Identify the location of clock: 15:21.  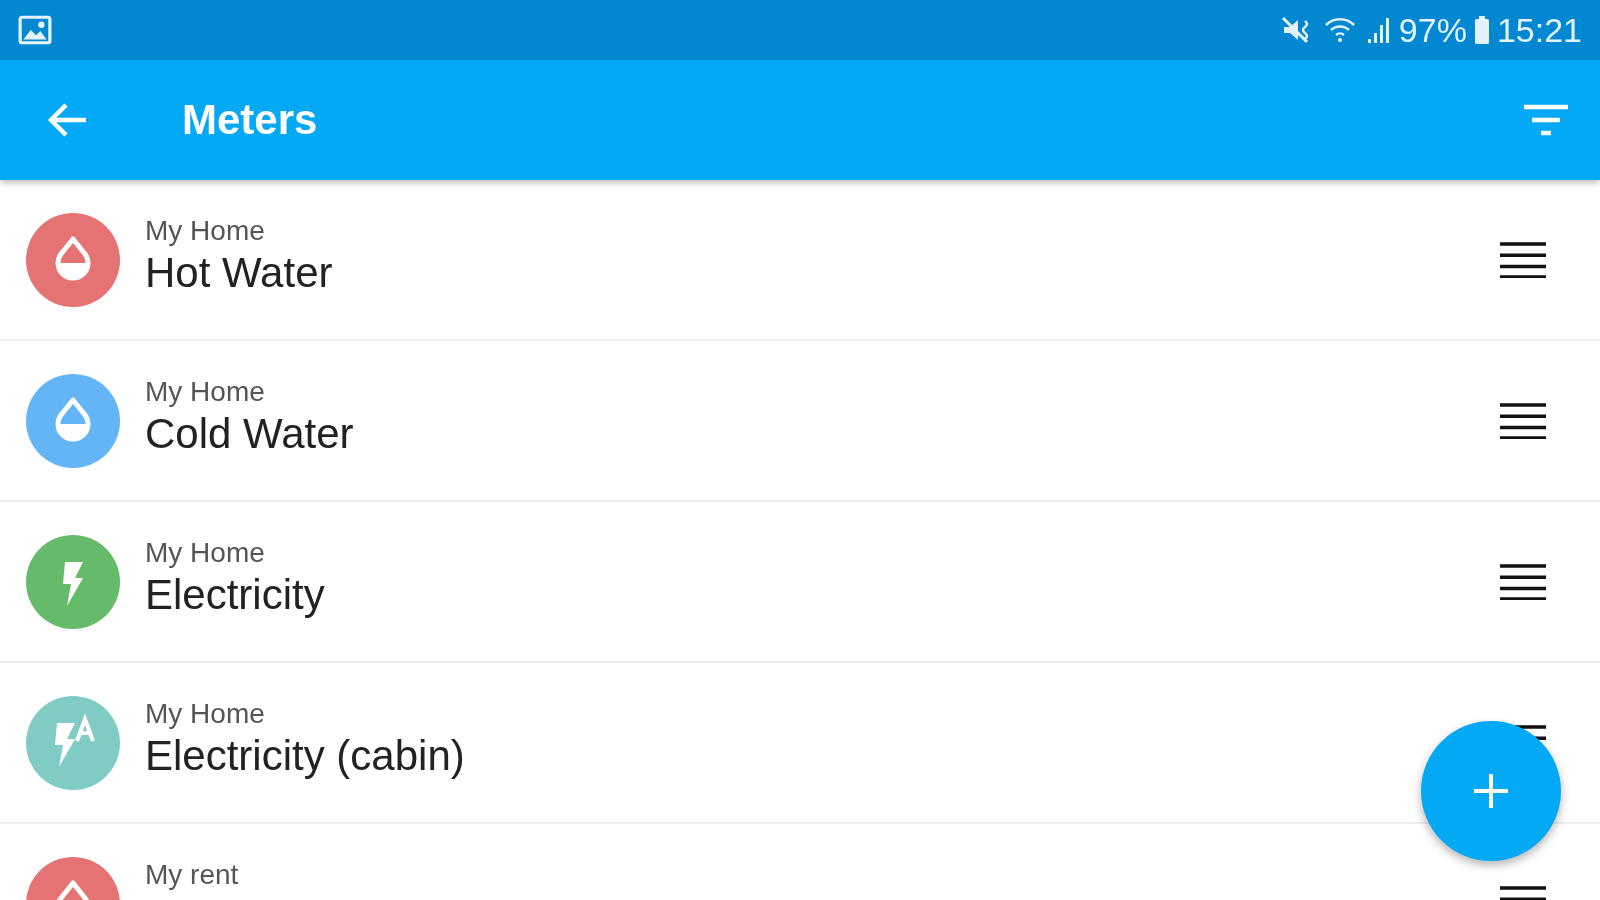
(1539, 30).